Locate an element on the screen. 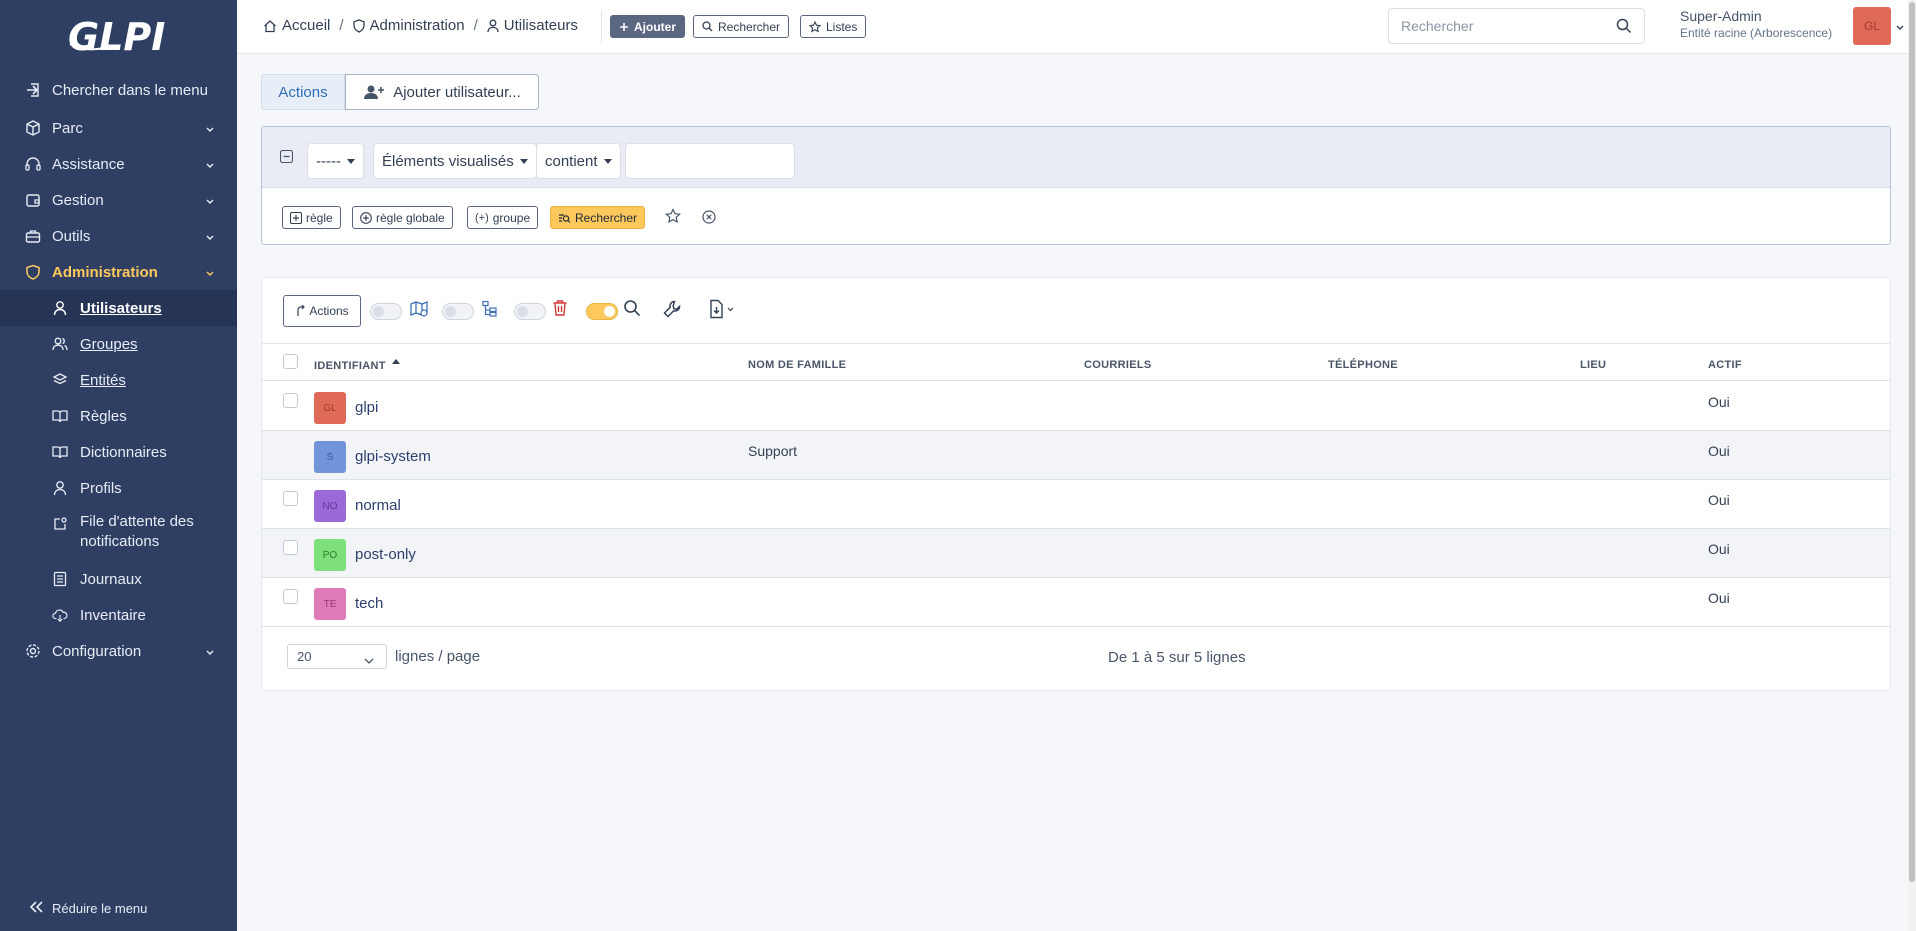 The width and height of the screenshot is (1916, 931). breadcrumb-administration: Administration is located at coordinates (417, 25).